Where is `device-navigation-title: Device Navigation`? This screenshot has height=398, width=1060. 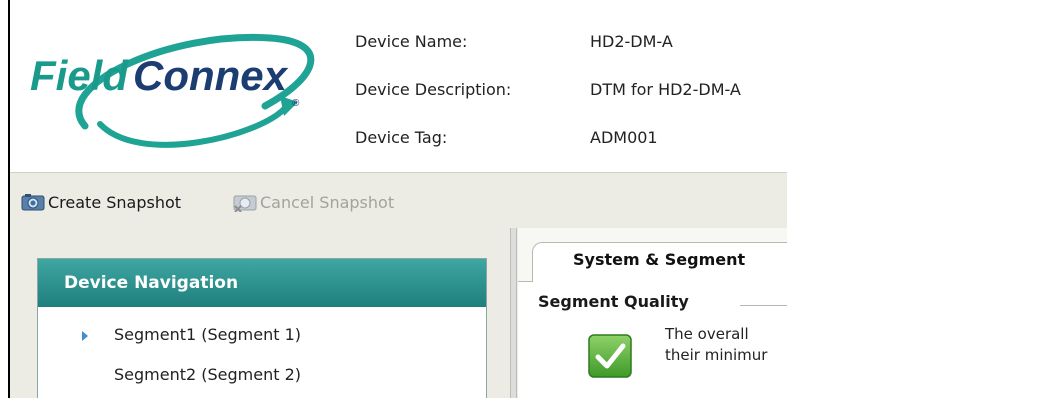
device-navigation-title: Device Navigation is located at coordinates (262, 283).